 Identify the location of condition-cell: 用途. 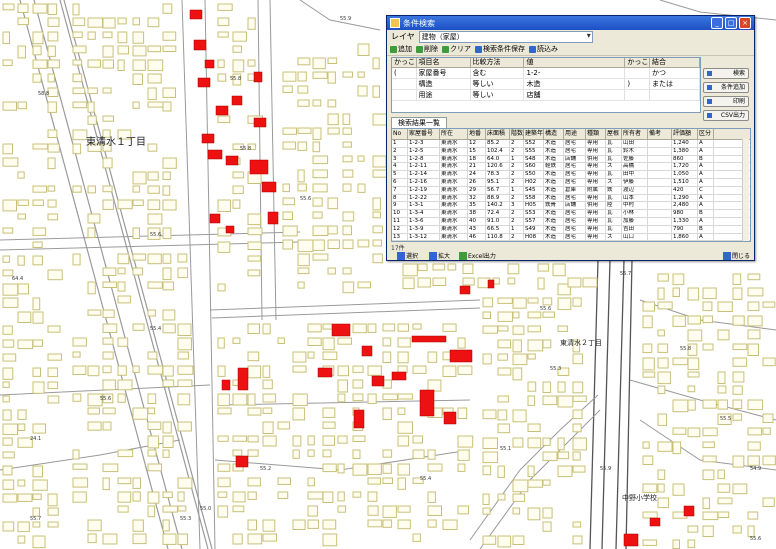
(444, 95).